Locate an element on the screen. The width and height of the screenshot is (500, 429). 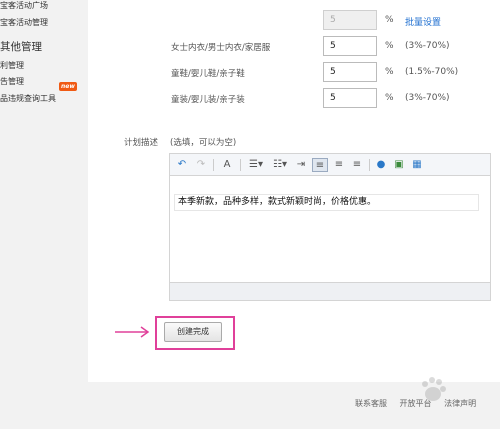
align-center-icon: ≡ is located at coordinates (339, 165).